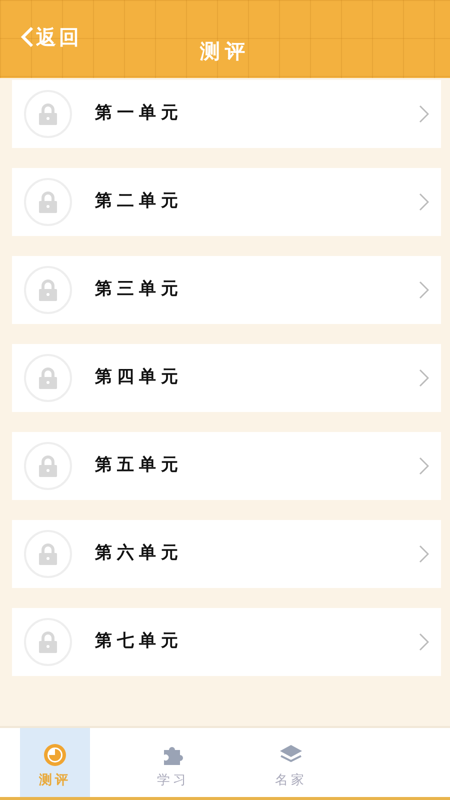 The image size is (450, 800). Describe the element at coordinates (226, 554) in the screenshot. I see `unit-item: 第六单元` at that location.